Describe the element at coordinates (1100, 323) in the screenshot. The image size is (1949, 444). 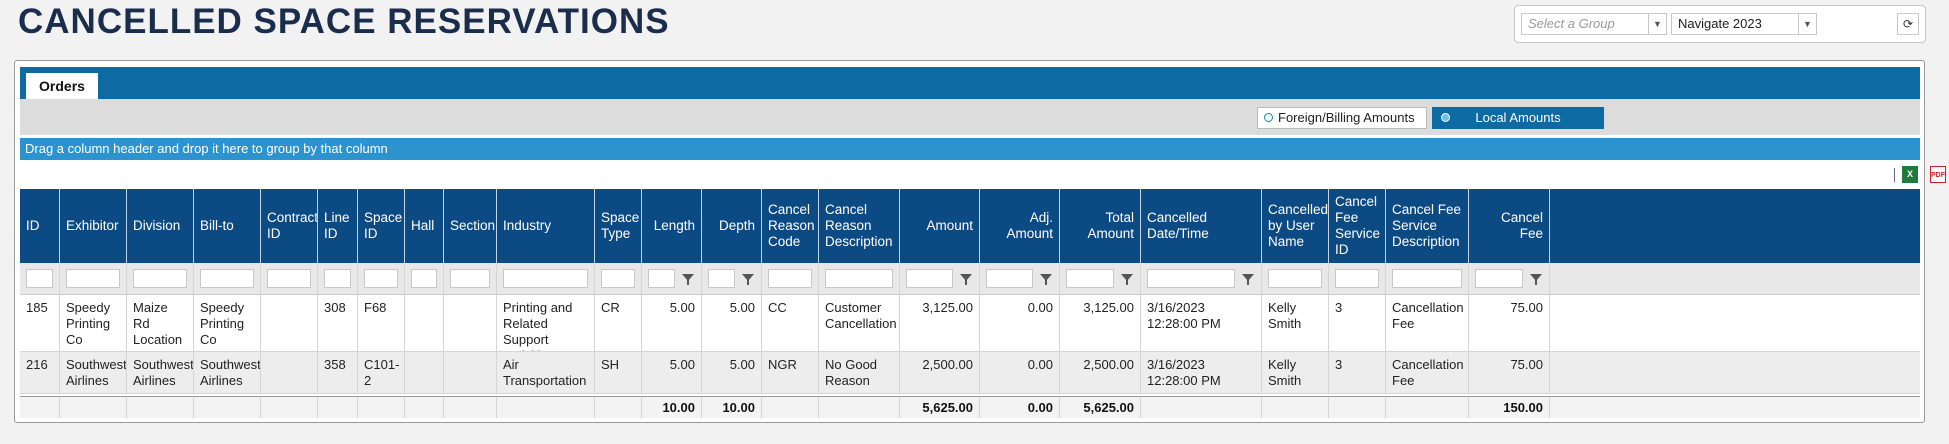
I see `cell-total-amount: 3,125.00` at that location.